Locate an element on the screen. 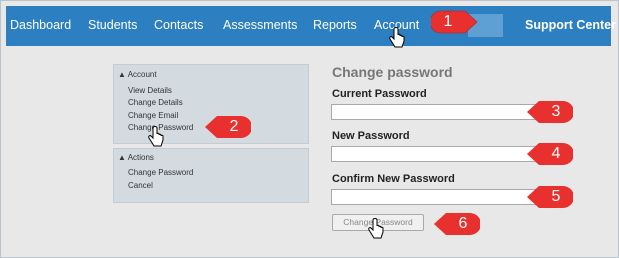 The width and height of the screenshot is (619, 258). link-view-details: View Details is located at coordinates (150, 90).